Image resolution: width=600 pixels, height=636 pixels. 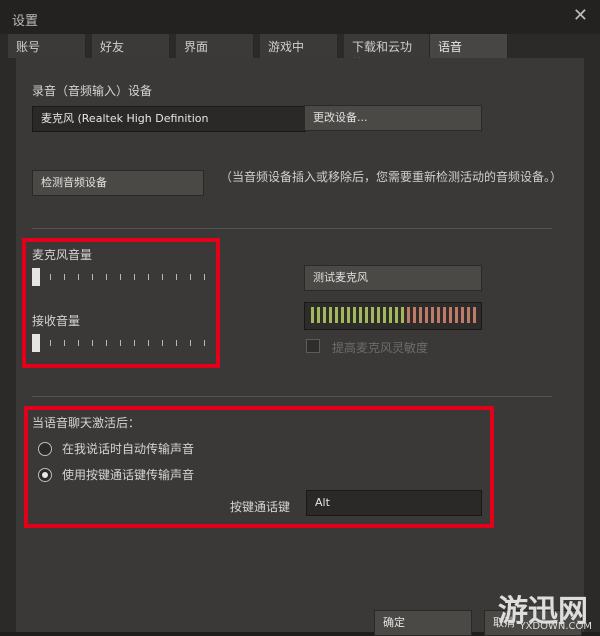 I want to click on watermark-url: YXDOWN.COM, so click(x=555, y=626).